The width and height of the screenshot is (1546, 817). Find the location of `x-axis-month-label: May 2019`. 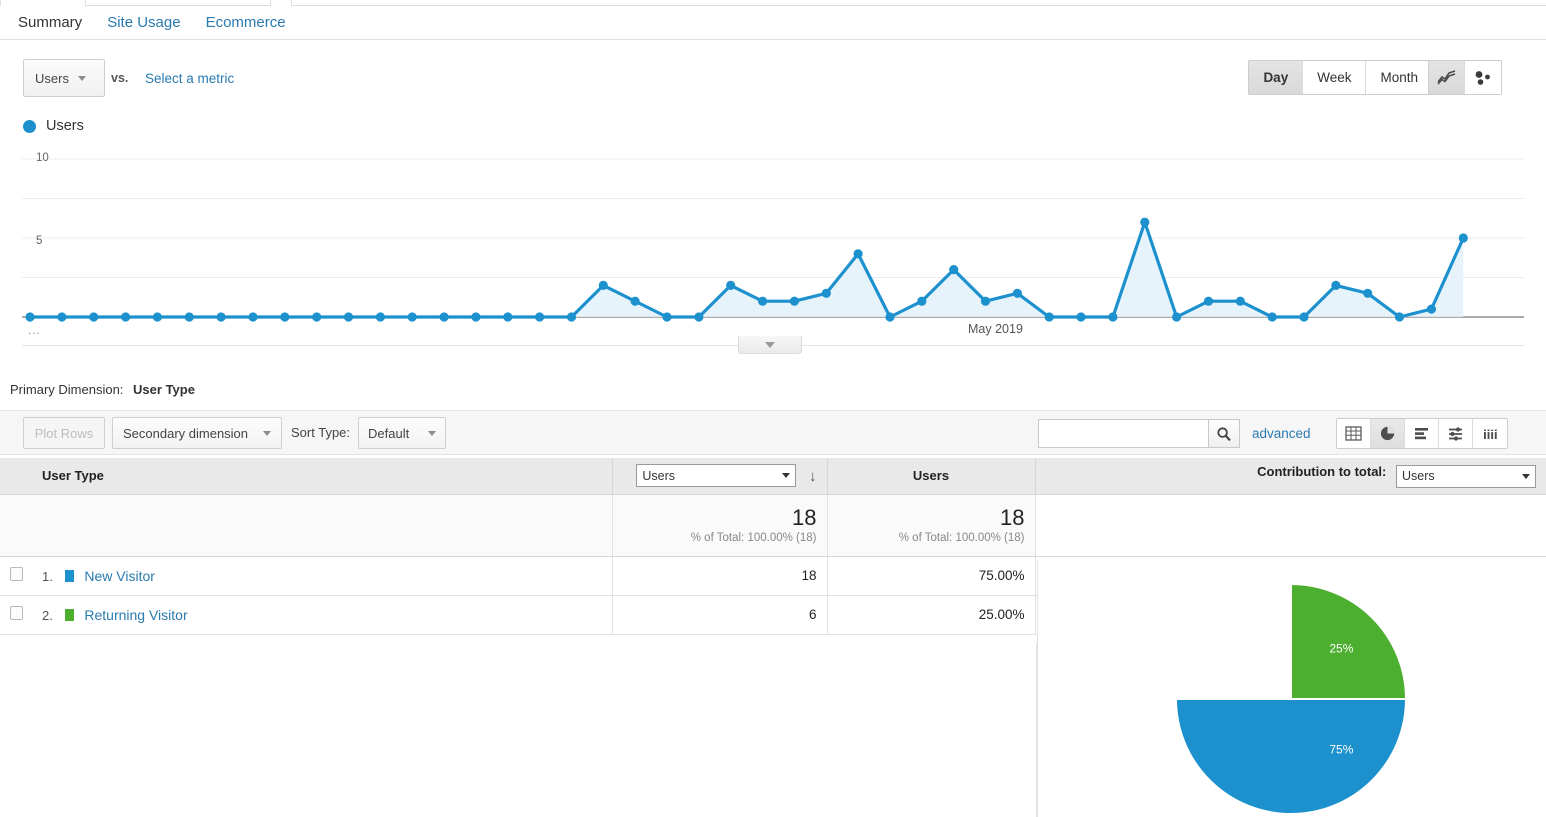

x-axis-month-label: May 2019 is located at coordinates (995, 329).